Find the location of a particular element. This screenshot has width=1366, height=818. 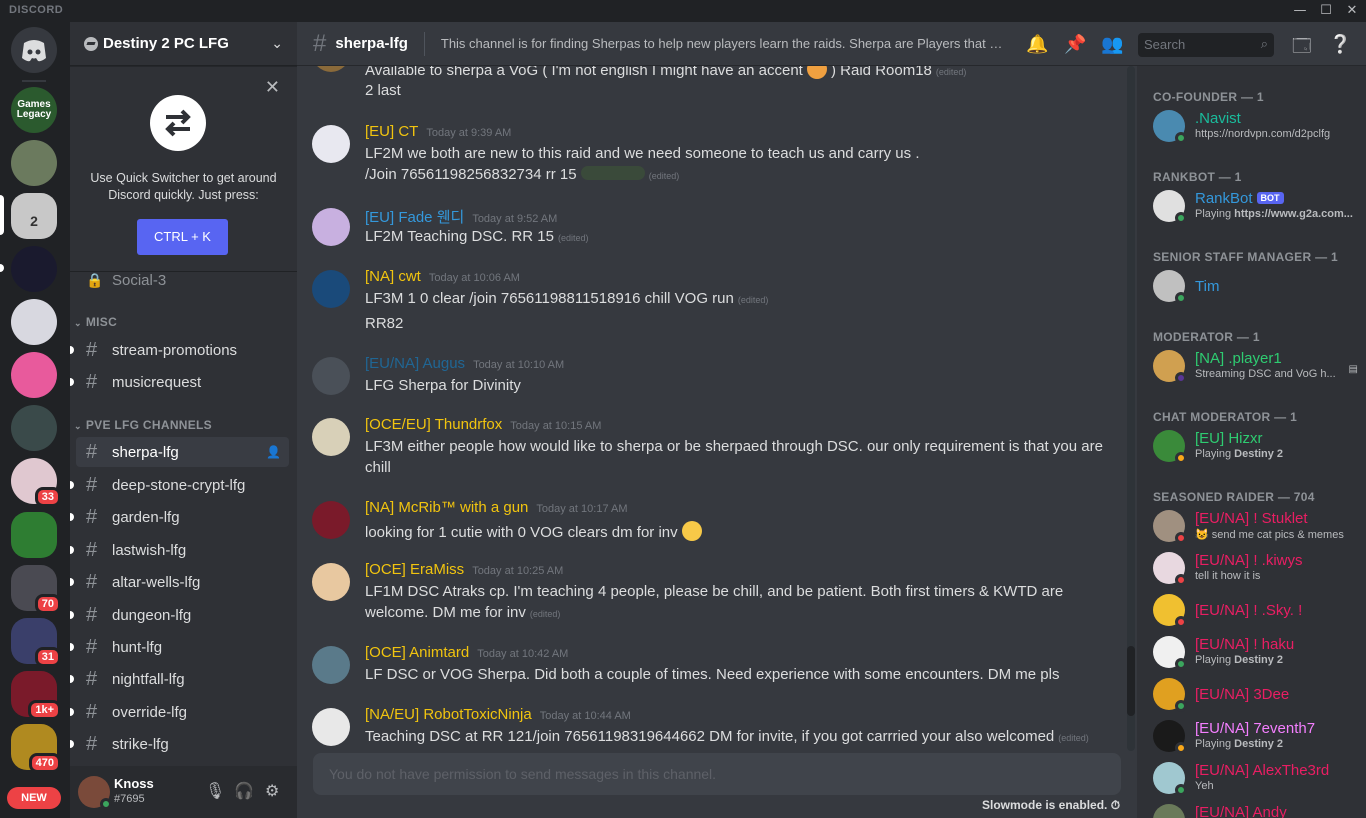

gear-icon: ⚙ is located at coordinates (272, 790).